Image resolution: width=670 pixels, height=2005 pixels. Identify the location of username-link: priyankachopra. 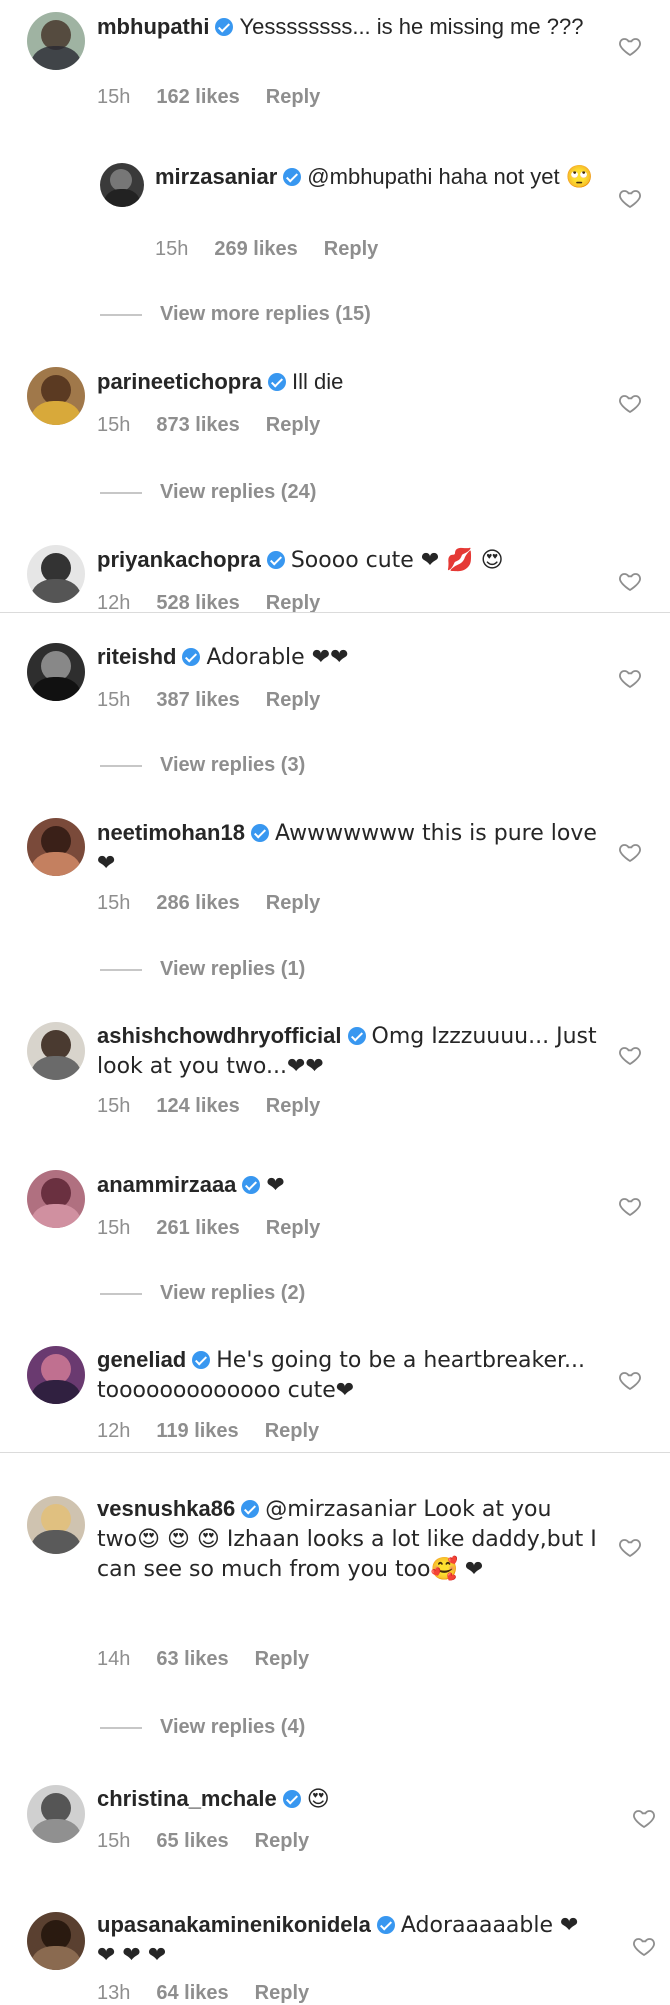
(179, 559).